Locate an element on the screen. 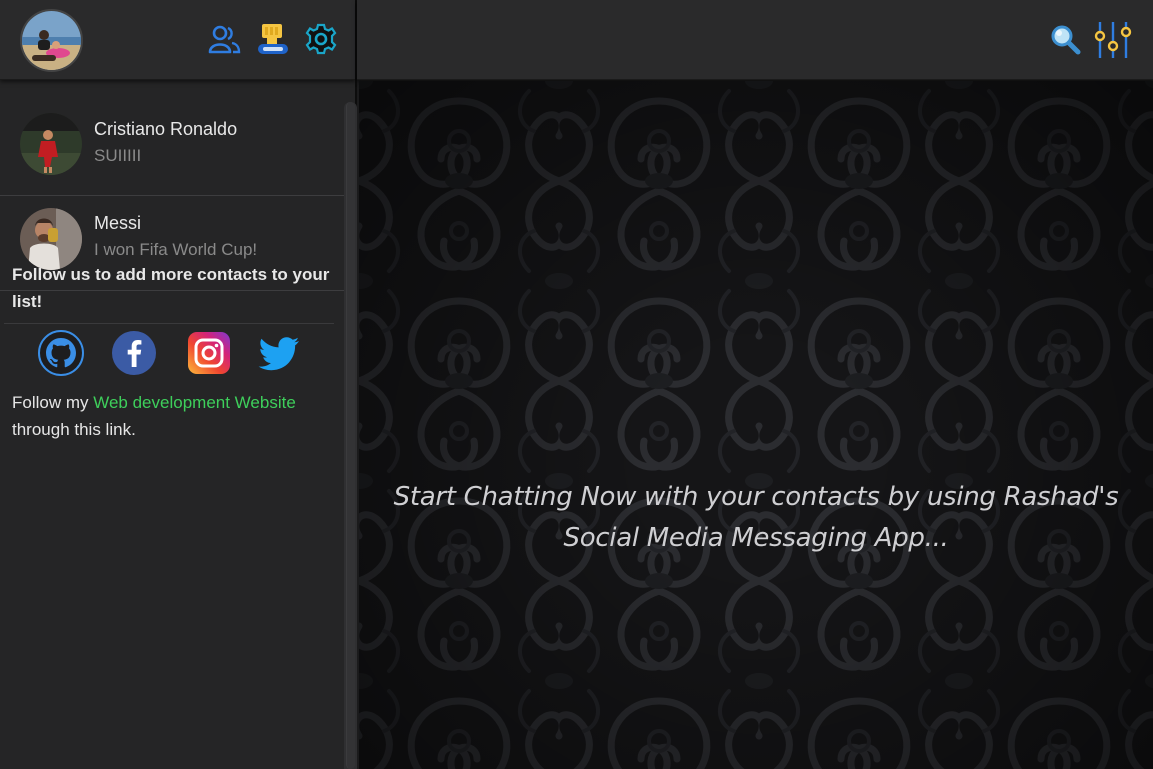 Image resolution: width=1153 pixels, height=769 pixels. sidebar-header is located at coordinates (177, 40).